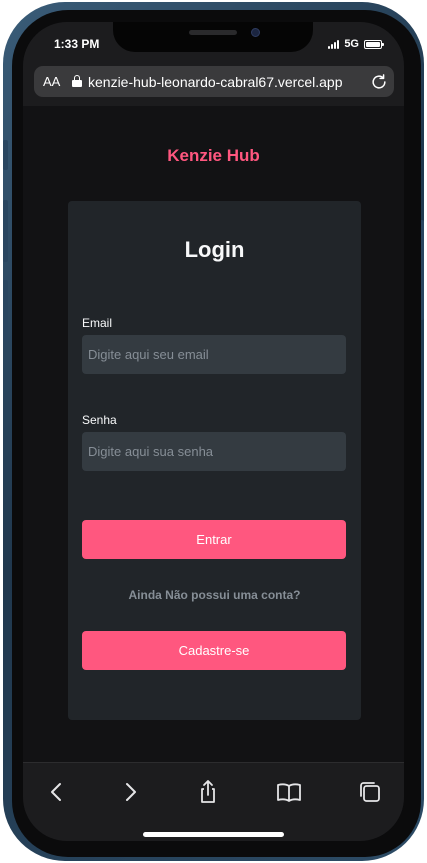 The height and width of the screenshot is (863, 427). What do you see at coordinates (97, 323) in the screenshot?
I see `email-label: Email` at bounding box center [97, 323].